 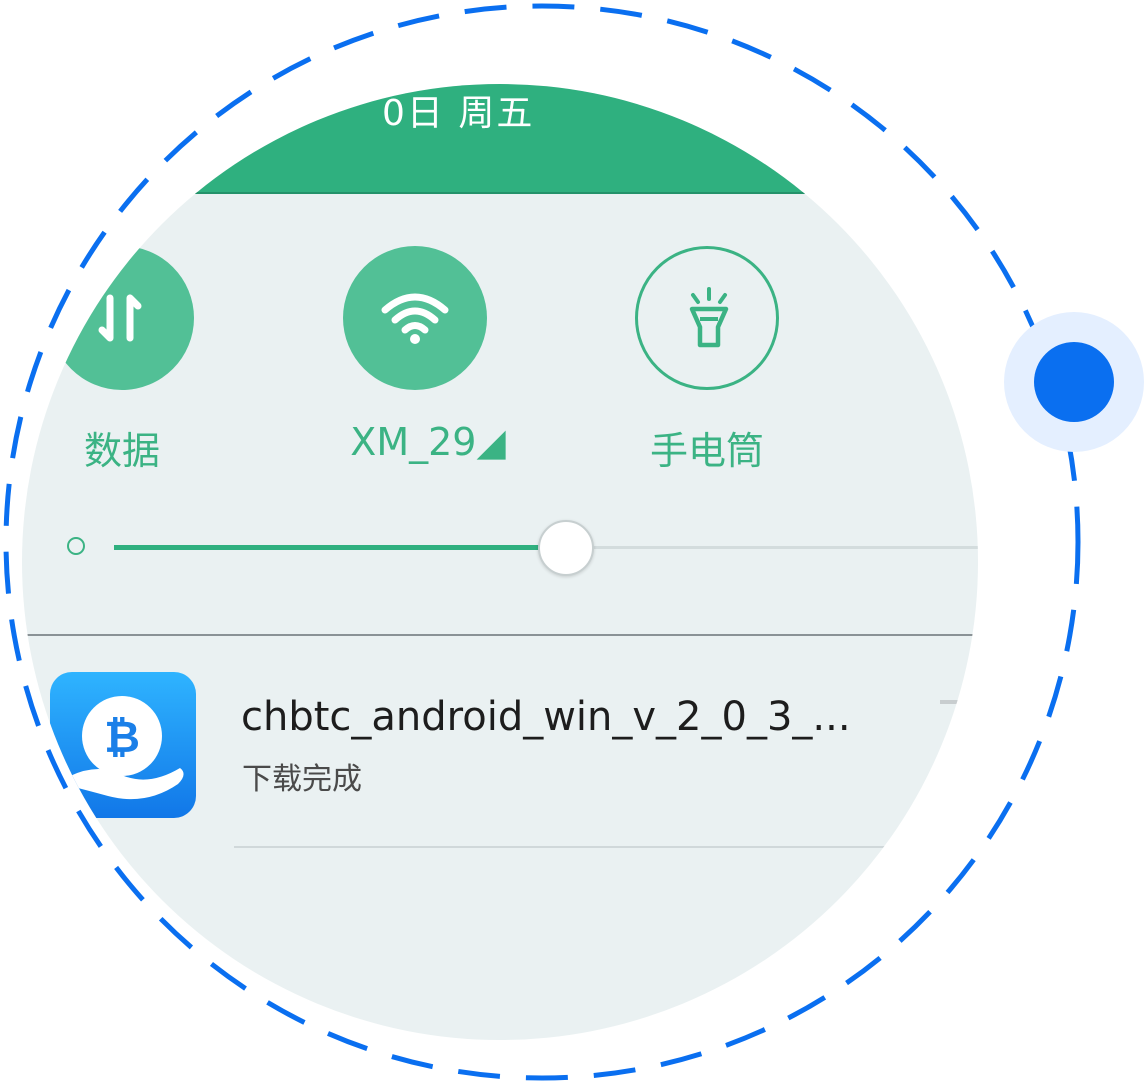 I want to click on notification-subtitle: 下载完成, so click(x=302, y=779).